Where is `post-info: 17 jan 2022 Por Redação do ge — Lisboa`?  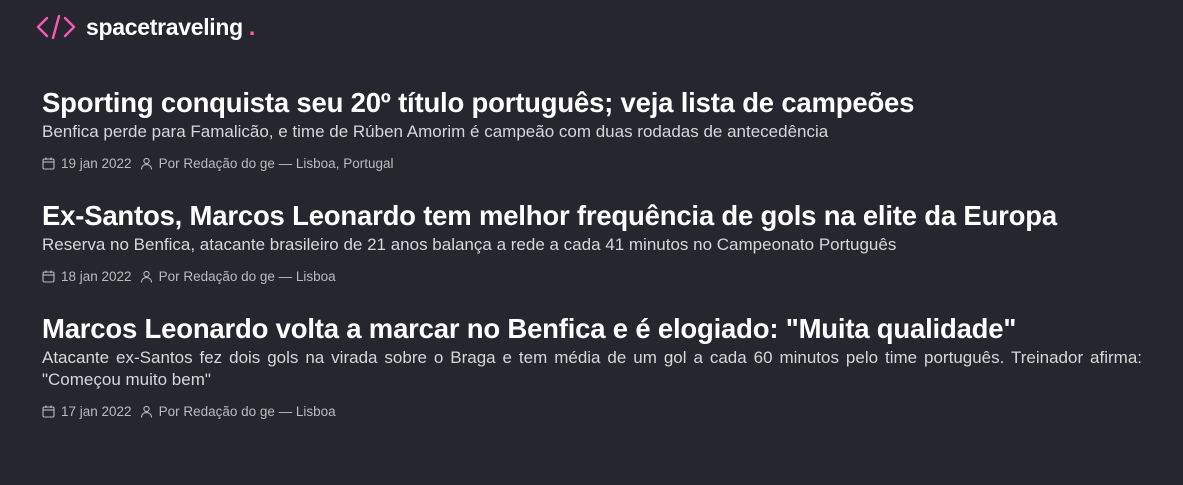 post-info: 17 jan 2022 Por Redação do ge — Lisboa is located at coordinates (592, 411).